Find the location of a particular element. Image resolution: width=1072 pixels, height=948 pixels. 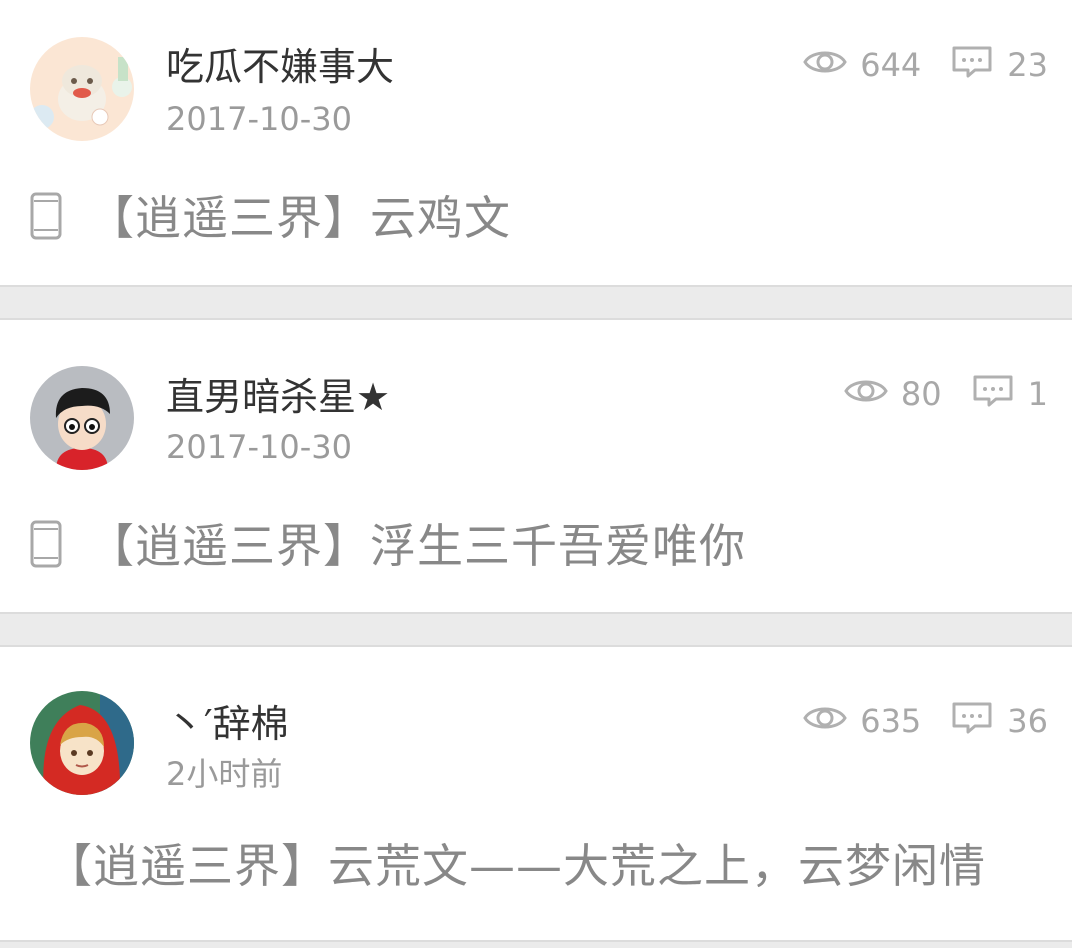

avatar-cat-image is located at coordinates (82, 89).